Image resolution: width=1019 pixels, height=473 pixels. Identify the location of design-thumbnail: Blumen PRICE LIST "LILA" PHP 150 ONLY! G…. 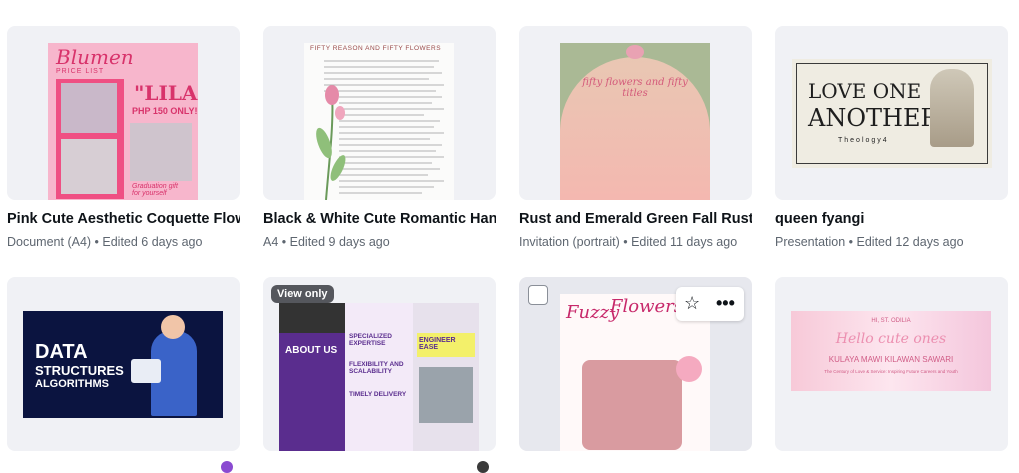
(123, 113).